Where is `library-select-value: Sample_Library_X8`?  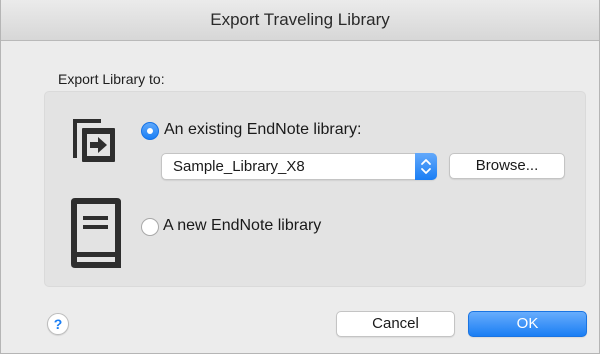 library-select-value: Sample_Library_X8 is located at coordinates (239, 166).